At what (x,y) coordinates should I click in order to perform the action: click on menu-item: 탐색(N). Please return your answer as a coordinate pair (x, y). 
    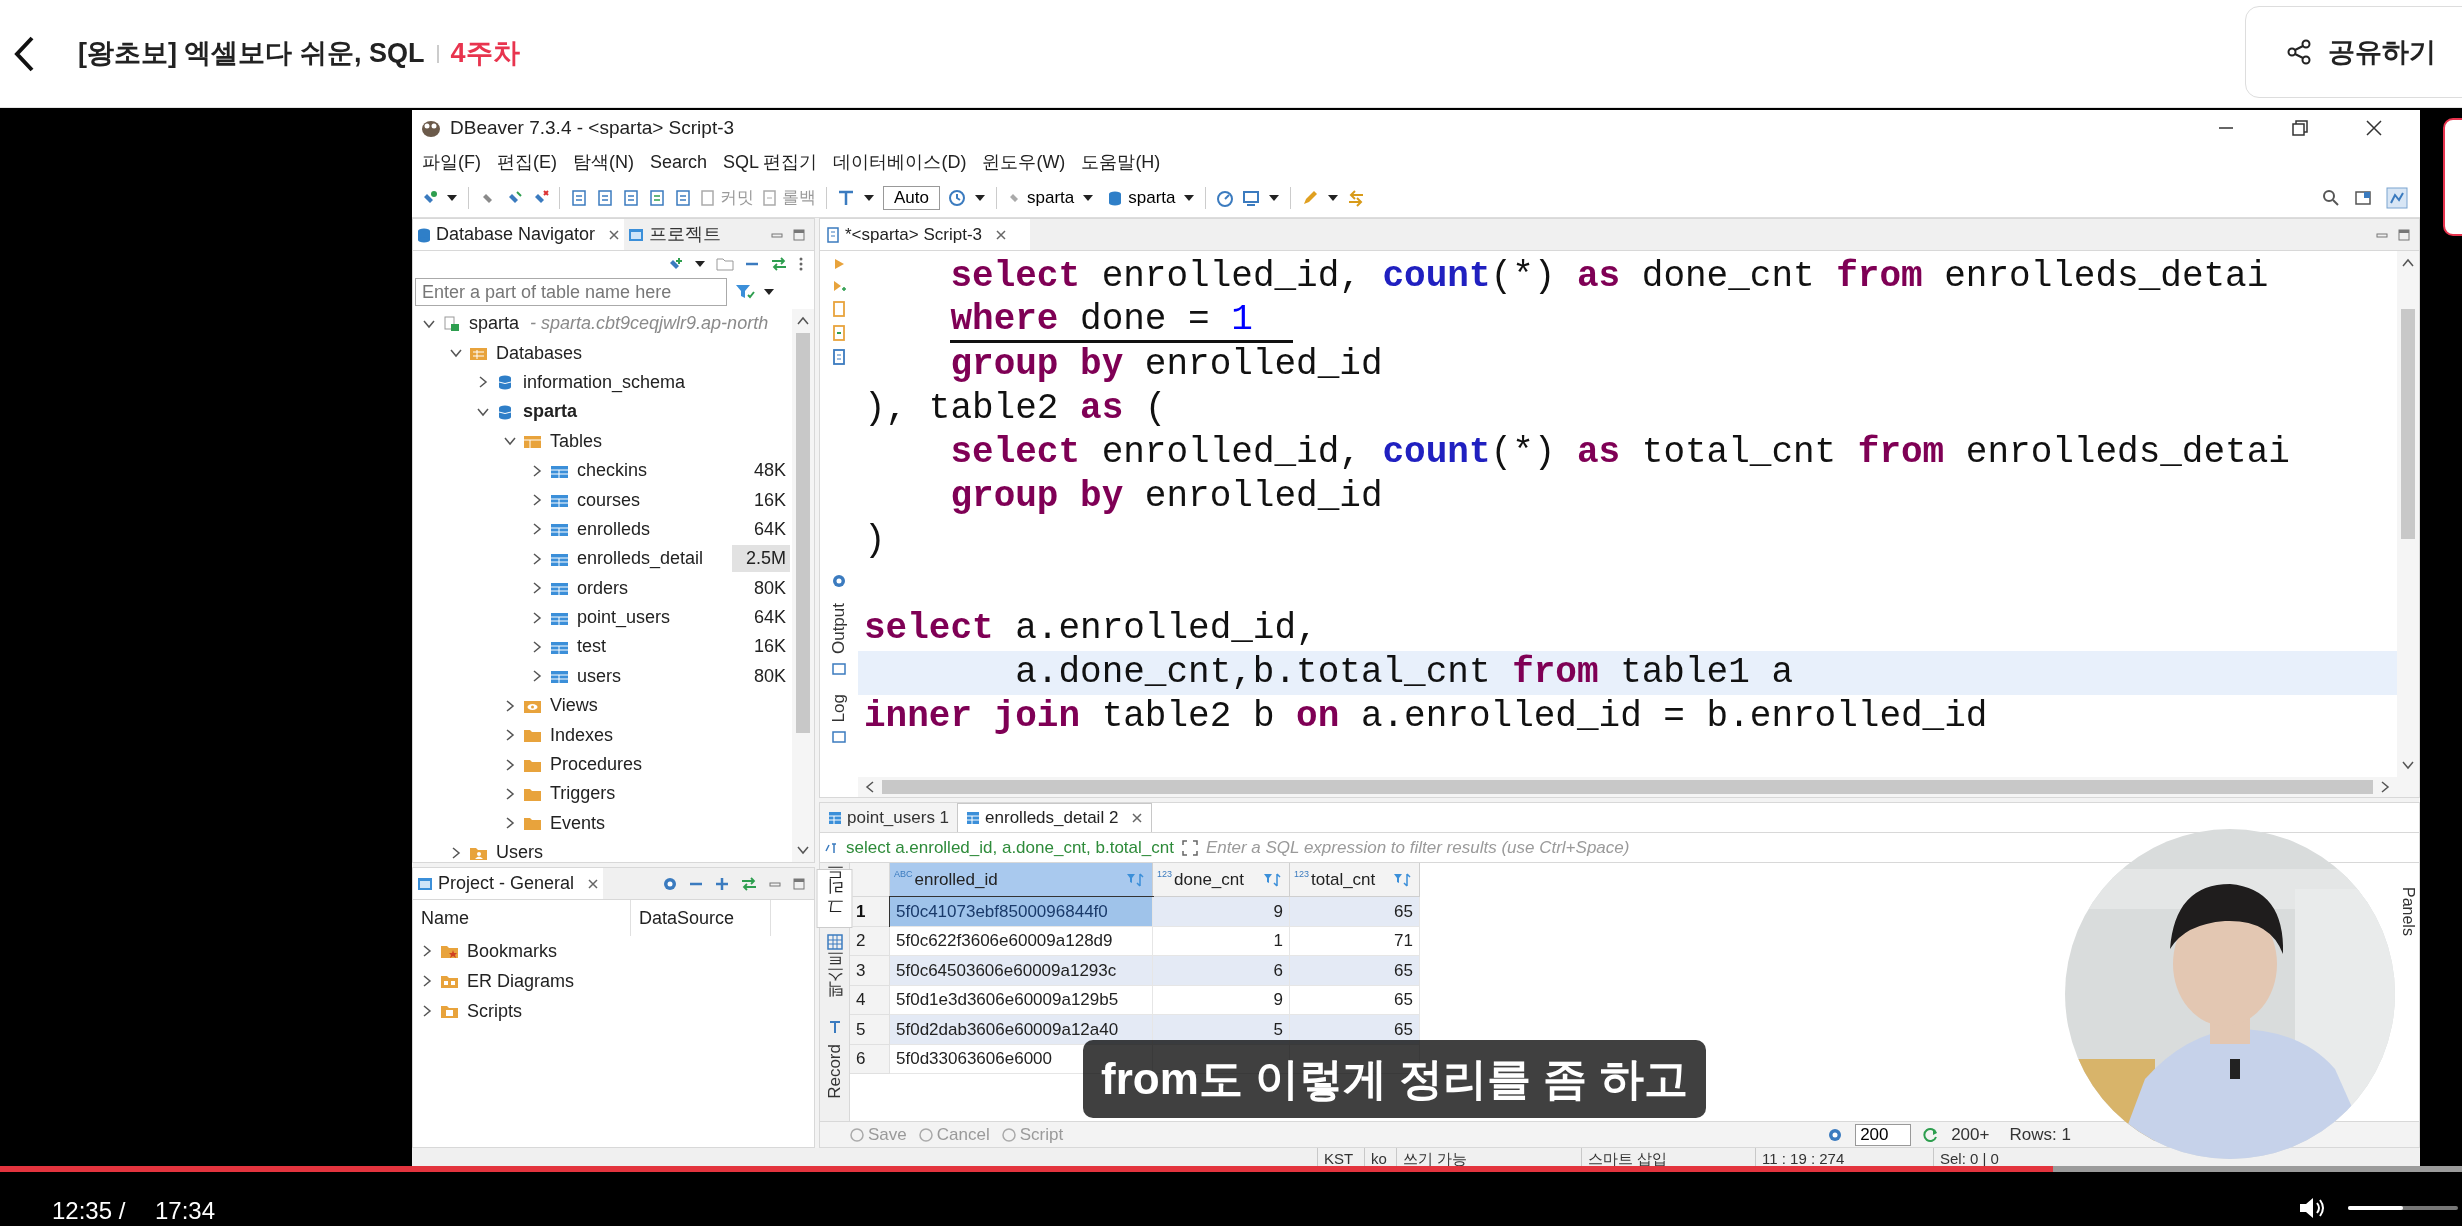
    Looking at the image, I should click on (603, 162).